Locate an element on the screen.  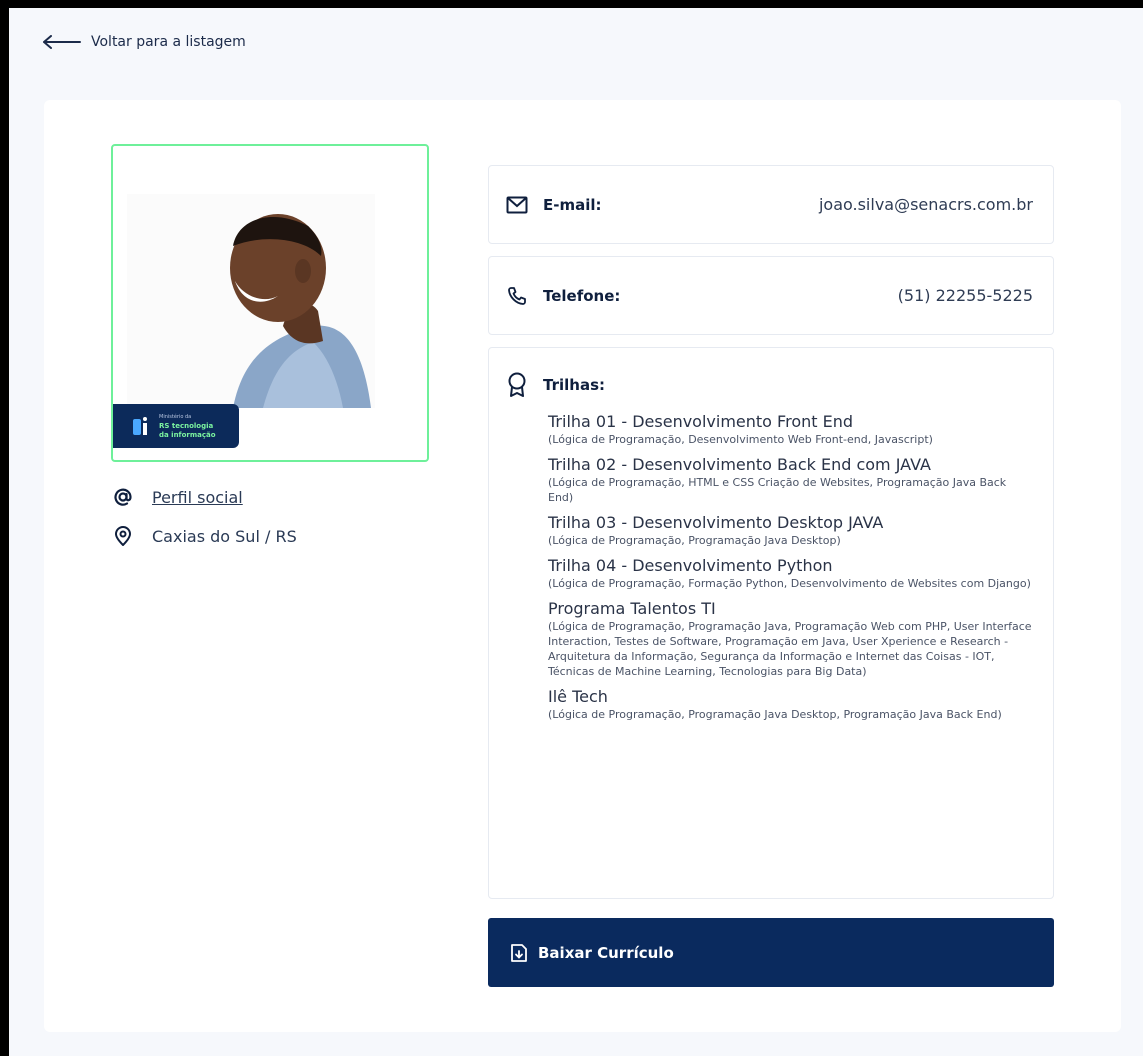
award-icon is located at coordinates (517, 385).